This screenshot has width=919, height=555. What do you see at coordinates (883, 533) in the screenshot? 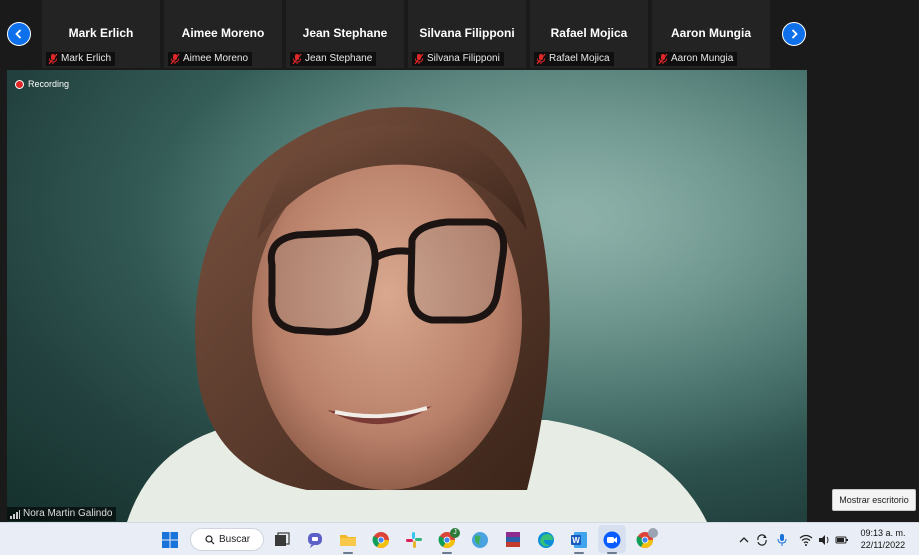
I see `clock-time: 09:13 a. m.` at bounding box center [883, 533].